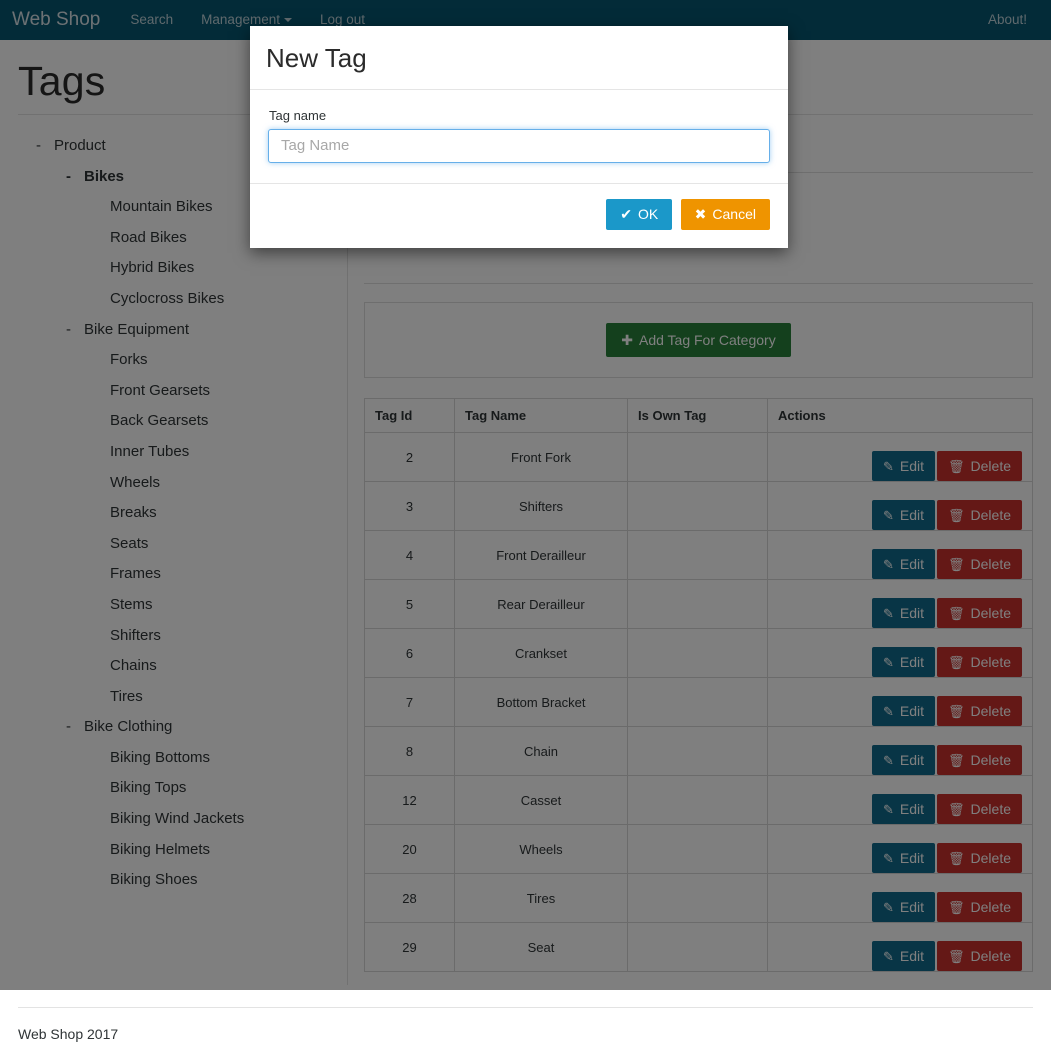 This screenshot has height=1042, width=1051. I want to click on tag-name-input, so click(519, 146).